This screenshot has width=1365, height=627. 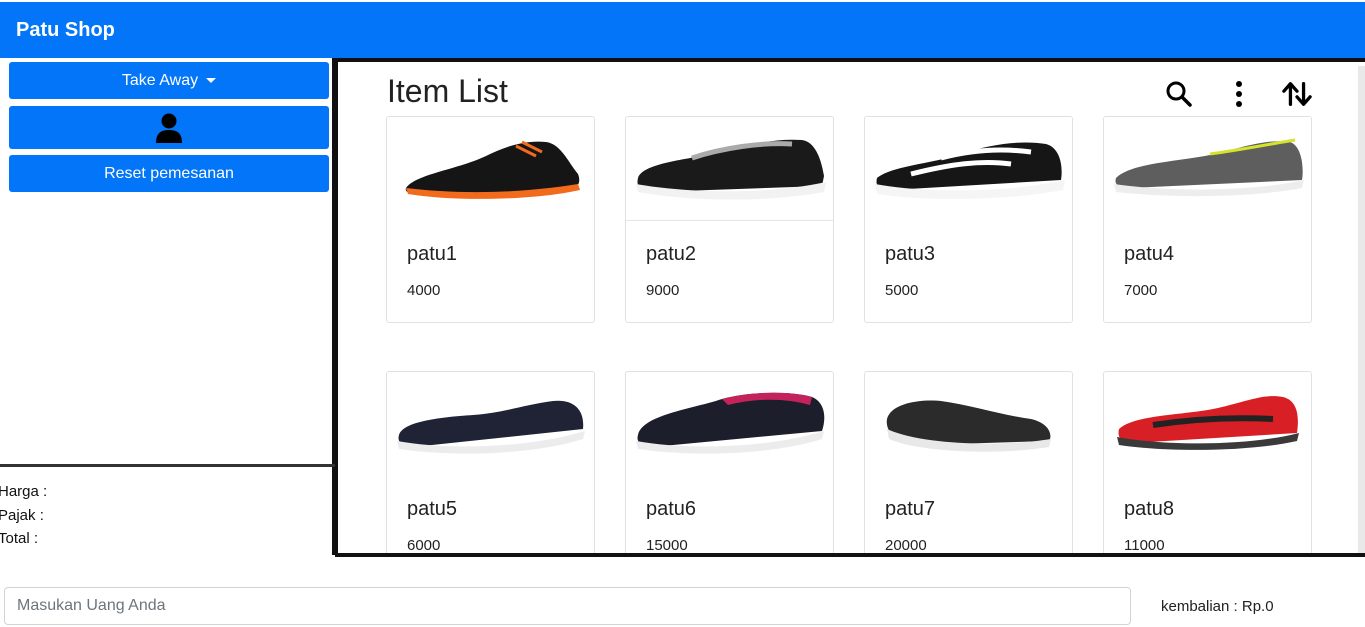 I want to click on more-options-button, so click(x=1239, y=94).